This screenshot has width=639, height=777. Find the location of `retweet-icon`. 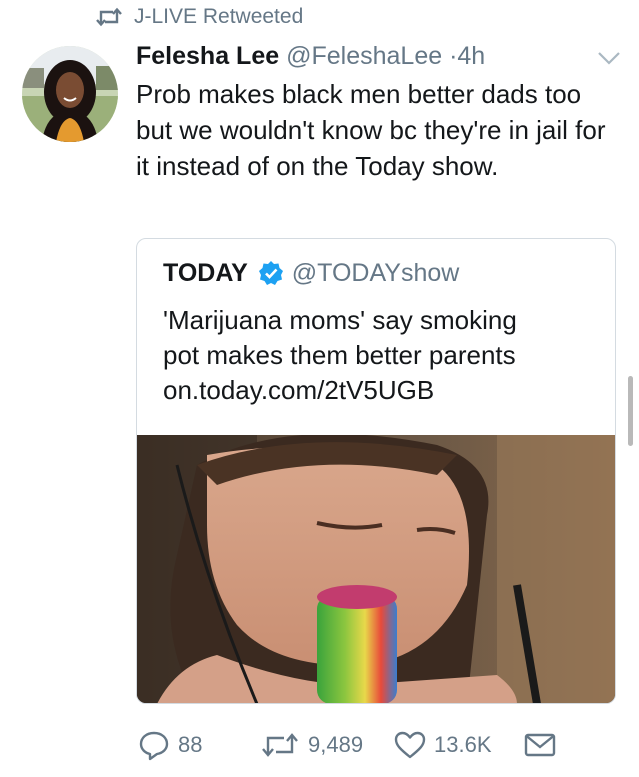

retweet-icon is located at coordinates (109, 17).